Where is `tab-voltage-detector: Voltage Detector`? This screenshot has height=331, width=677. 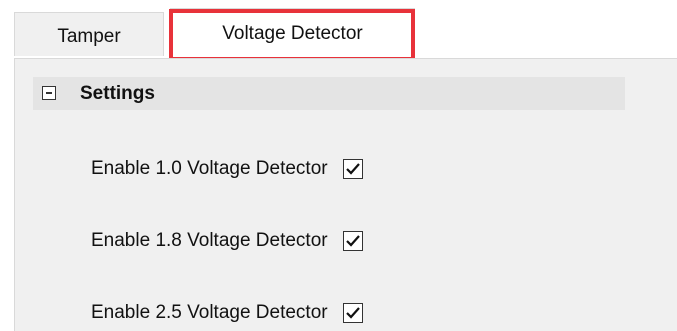
tab-voltage-detector: Voltage Detector is located at coordinates (292, 33).